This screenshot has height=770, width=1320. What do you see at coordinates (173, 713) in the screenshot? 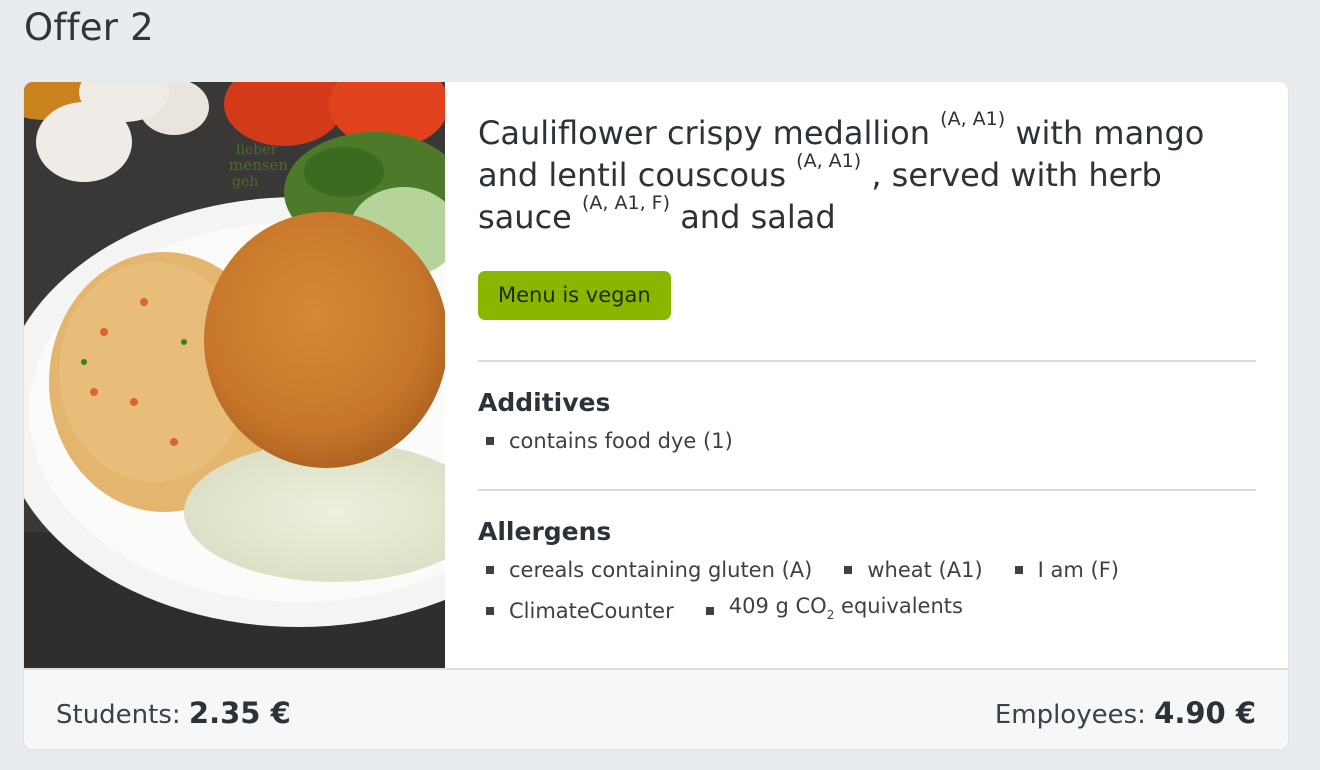
I see `student-price: Students: 2.35 €` at bounding box center [173, 713].